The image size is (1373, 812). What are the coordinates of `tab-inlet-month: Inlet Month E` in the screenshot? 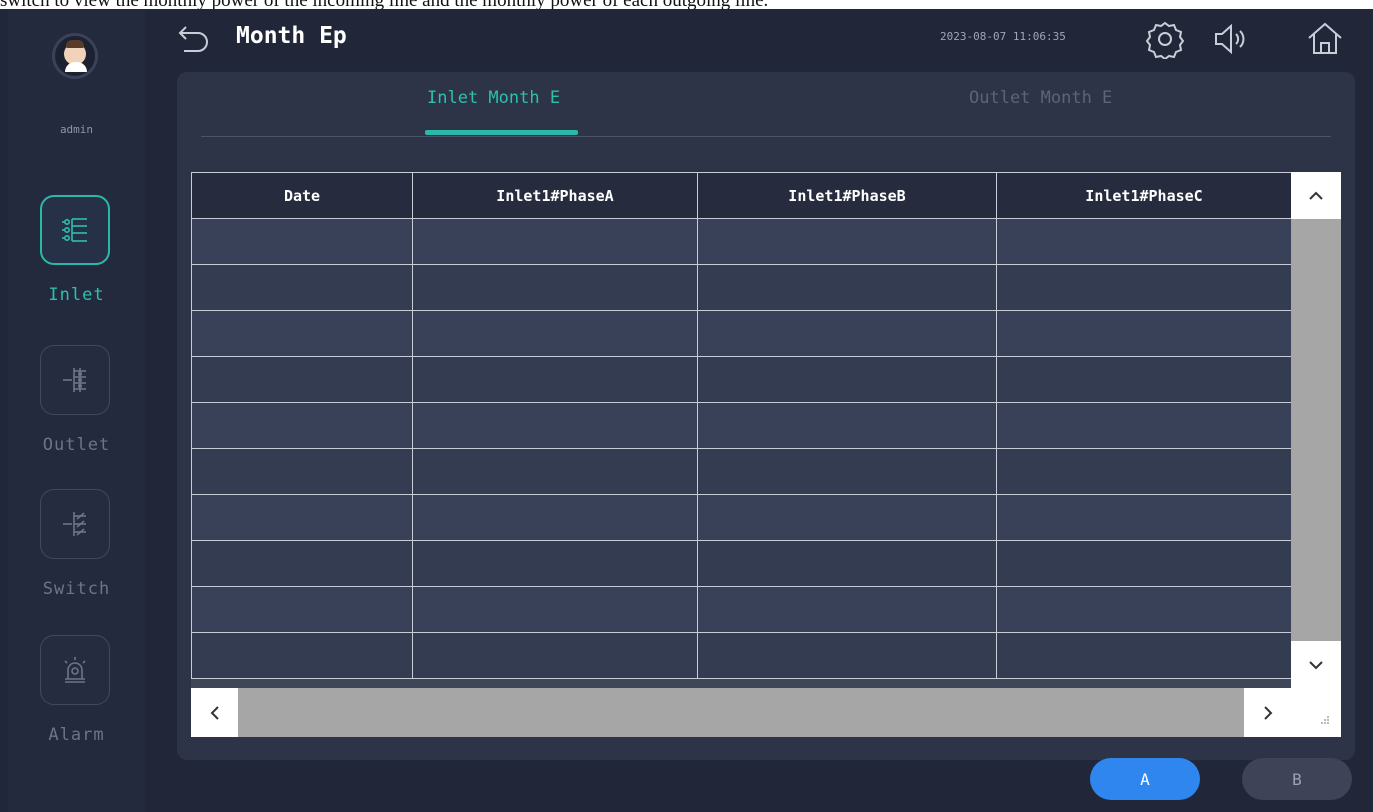 It's located at (493, 98).